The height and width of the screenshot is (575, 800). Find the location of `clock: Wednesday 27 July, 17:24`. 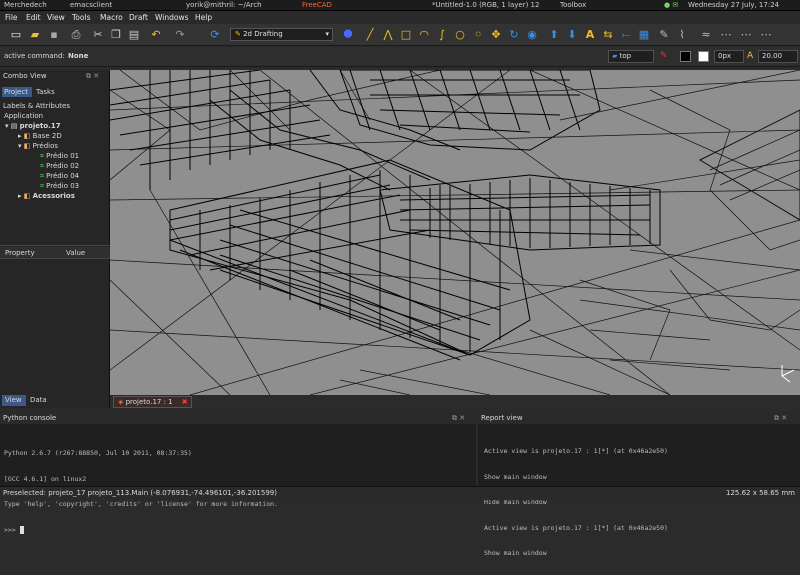

clock: Wednesday 27 July, 17:24 is located at coordinates (733, 5).